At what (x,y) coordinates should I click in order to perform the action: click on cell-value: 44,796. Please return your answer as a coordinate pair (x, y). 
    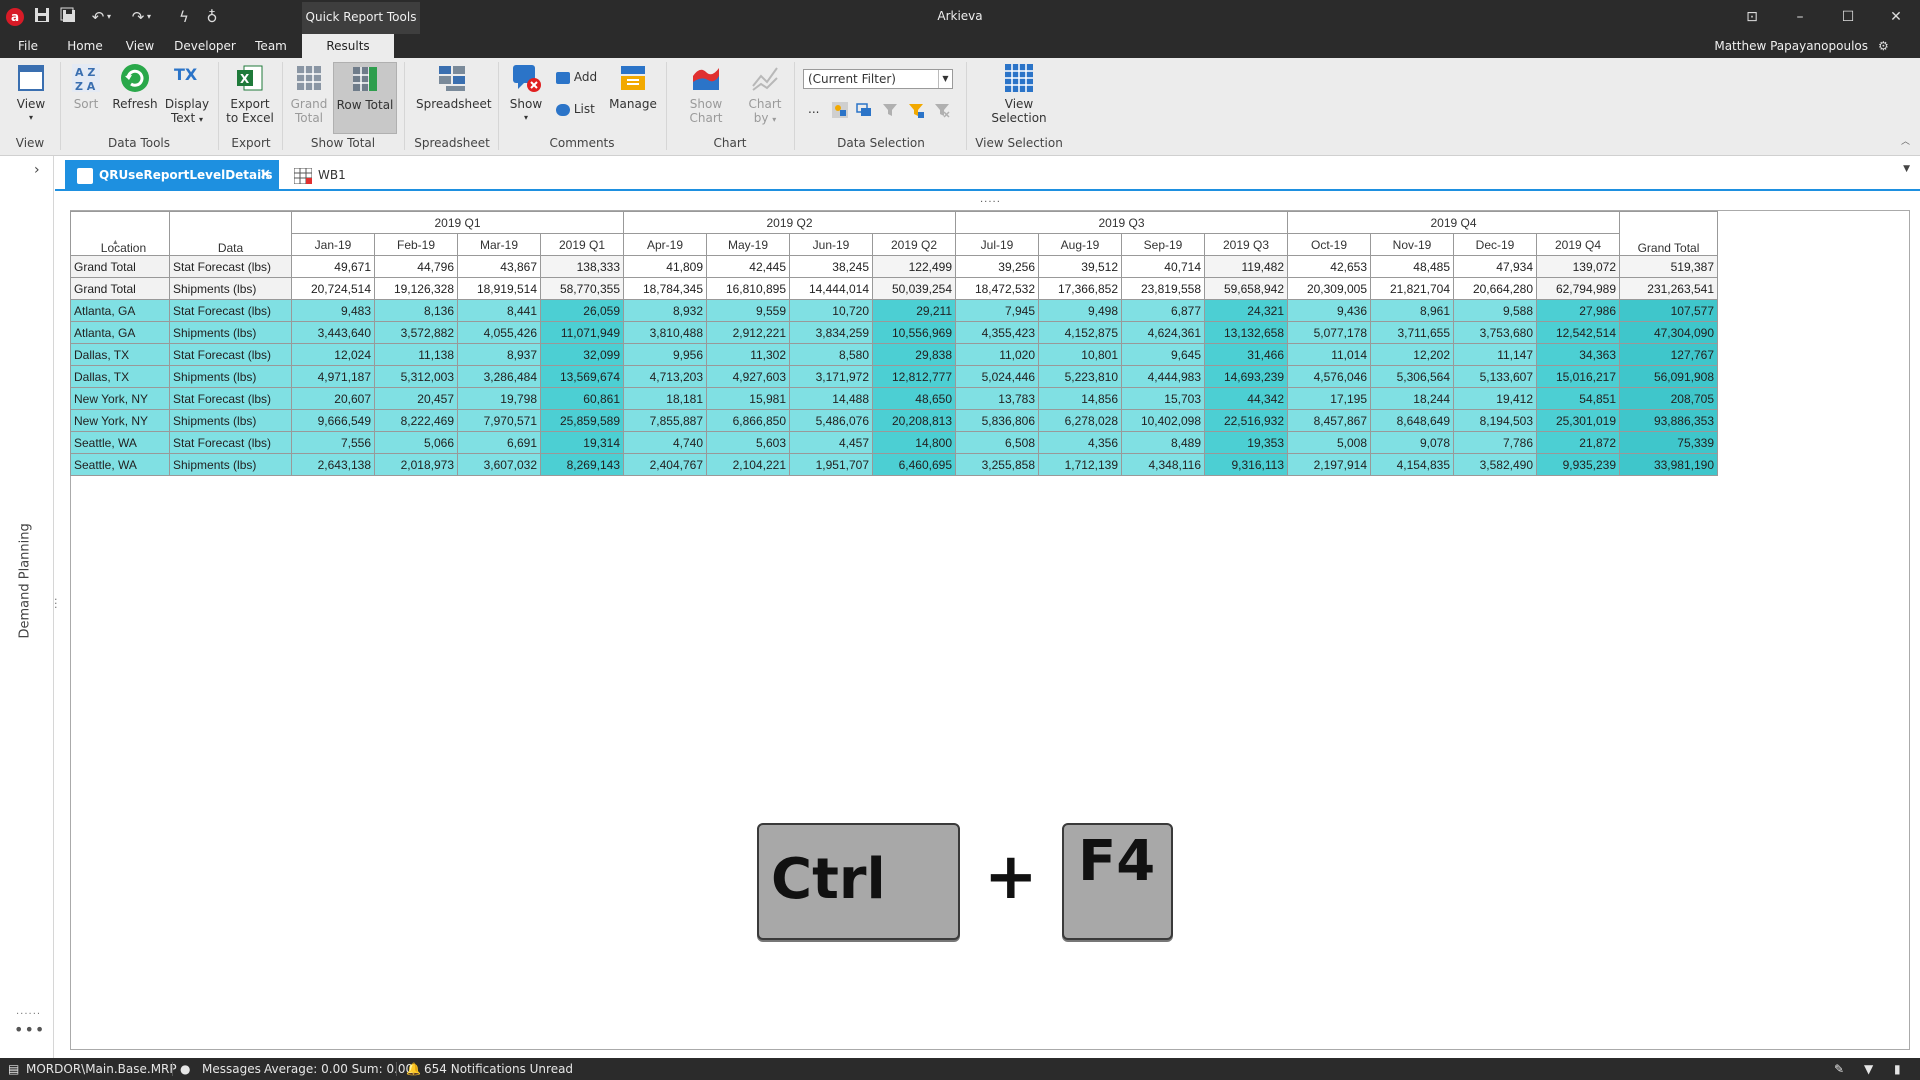
    Looking at the image, I should click on (416, 266).